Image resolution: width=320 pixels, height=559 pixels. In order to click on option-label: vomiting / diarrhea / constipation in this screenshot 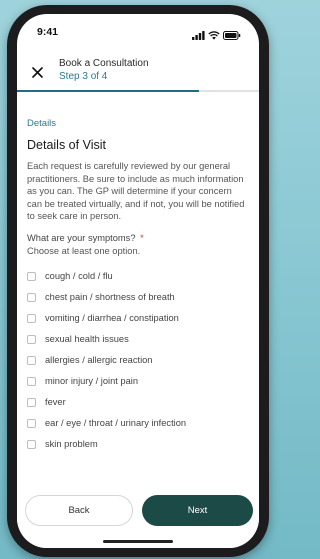, I will do `click(112, 318)`.